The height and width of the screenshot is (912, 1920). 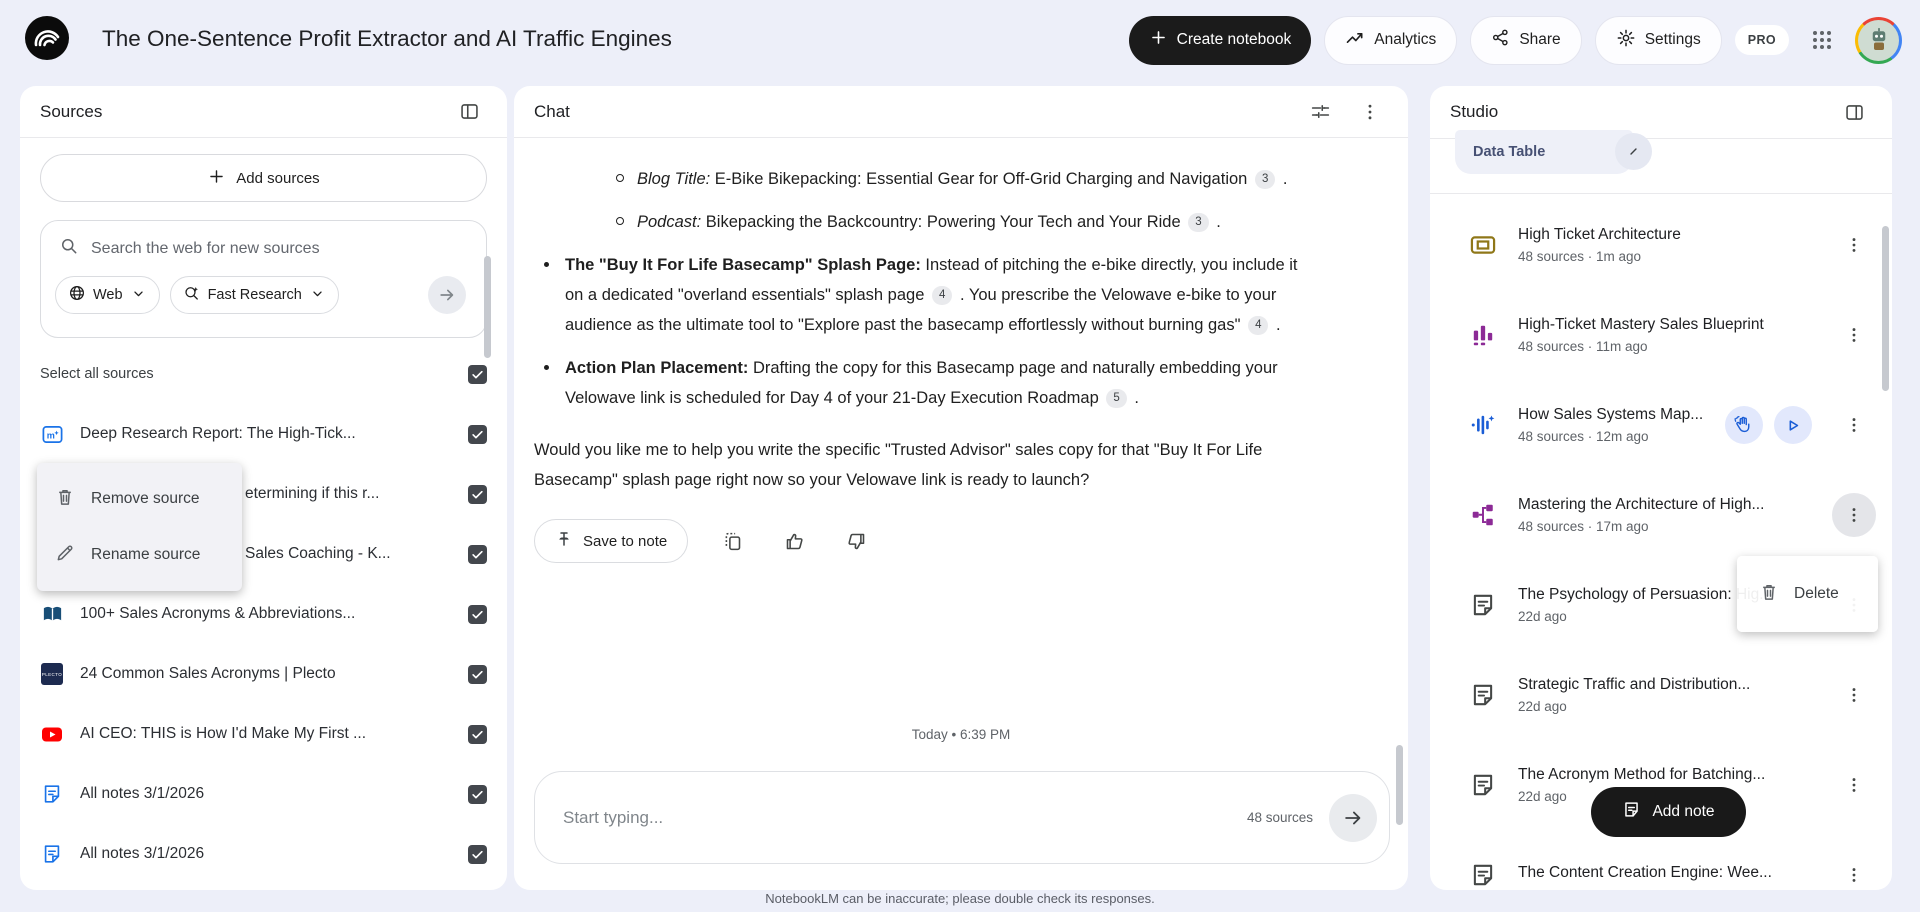 I want to click on edit-icon, so click(x=1633, y=151).